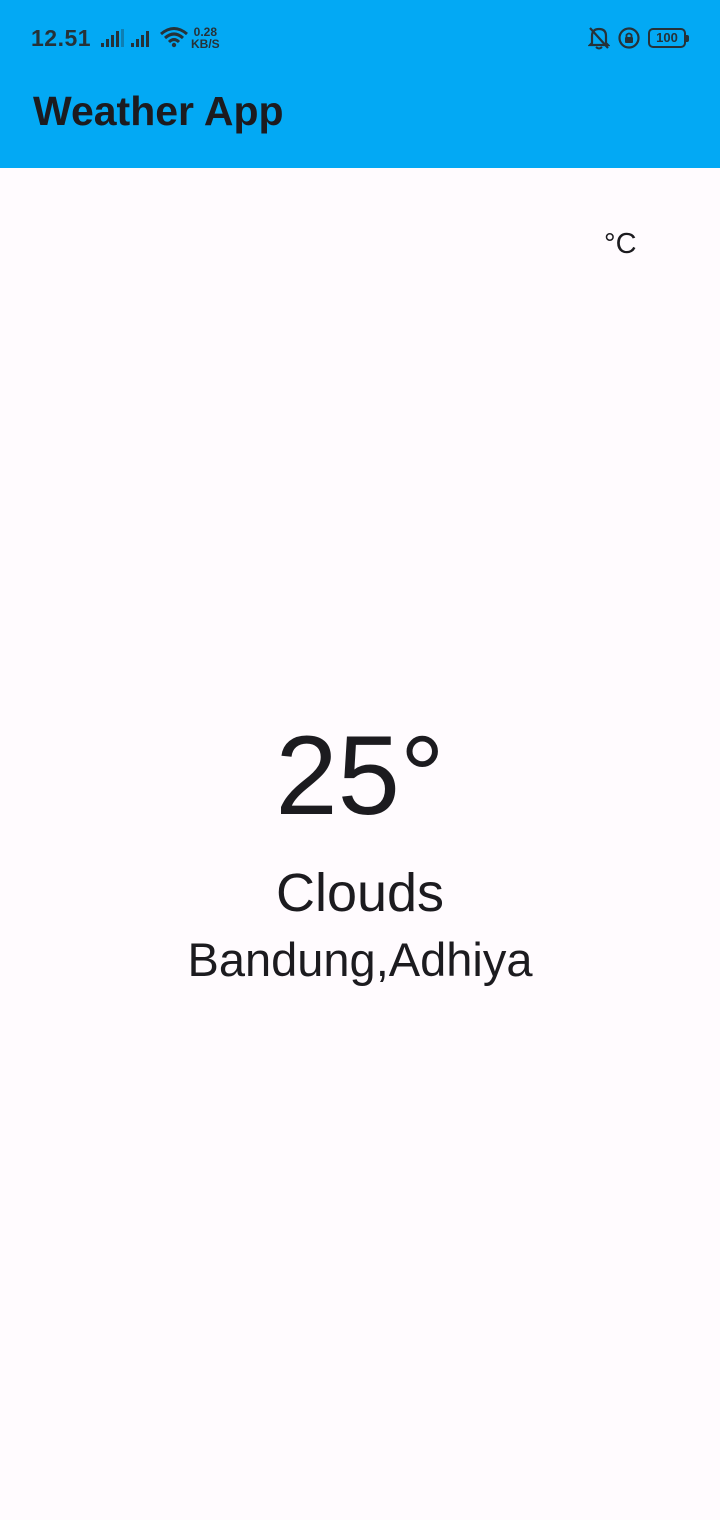 The height and width of the screenshot is (1520, 720). What do you see at coordinates (158, 111) in the screenshot?
I see `page-title: Weather App` at bounding box center [158, 111].